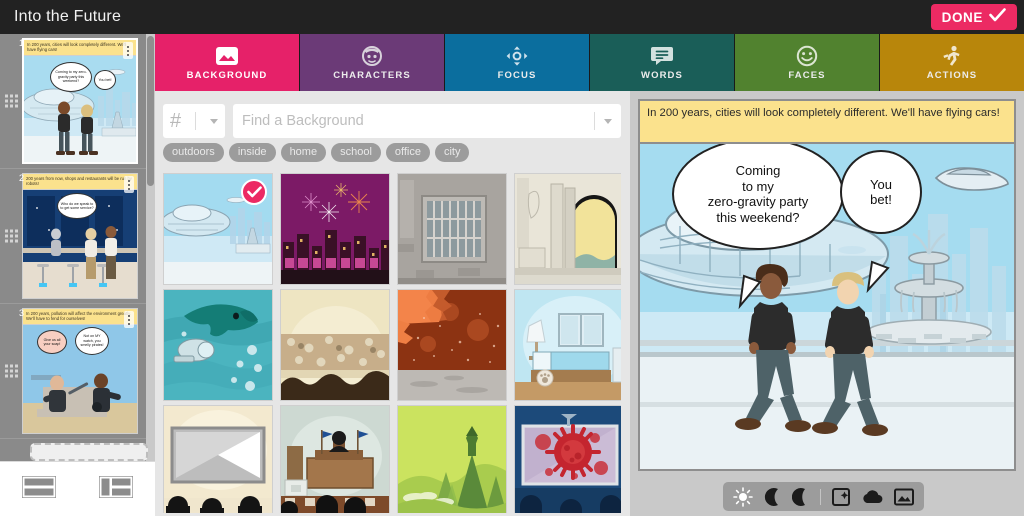 This screenshot has height=516, width=1024. Describe the element at coordinates (335, 459) in the screenshot. I see `background-card-courtroom-bench` at that location.